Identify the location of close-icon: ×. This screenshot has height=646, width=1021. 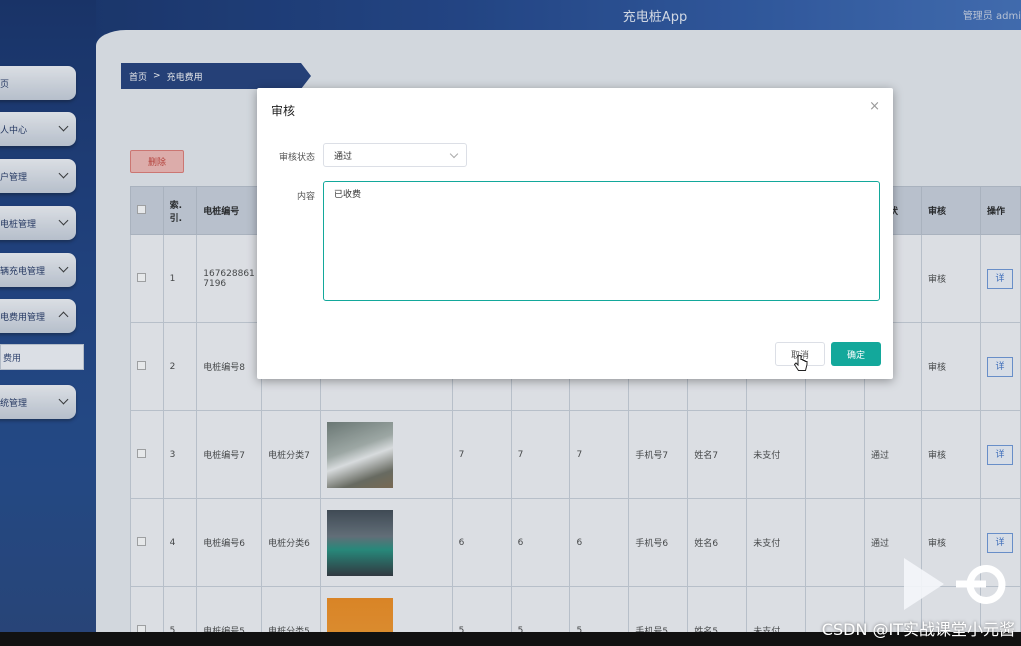
(874, 106).